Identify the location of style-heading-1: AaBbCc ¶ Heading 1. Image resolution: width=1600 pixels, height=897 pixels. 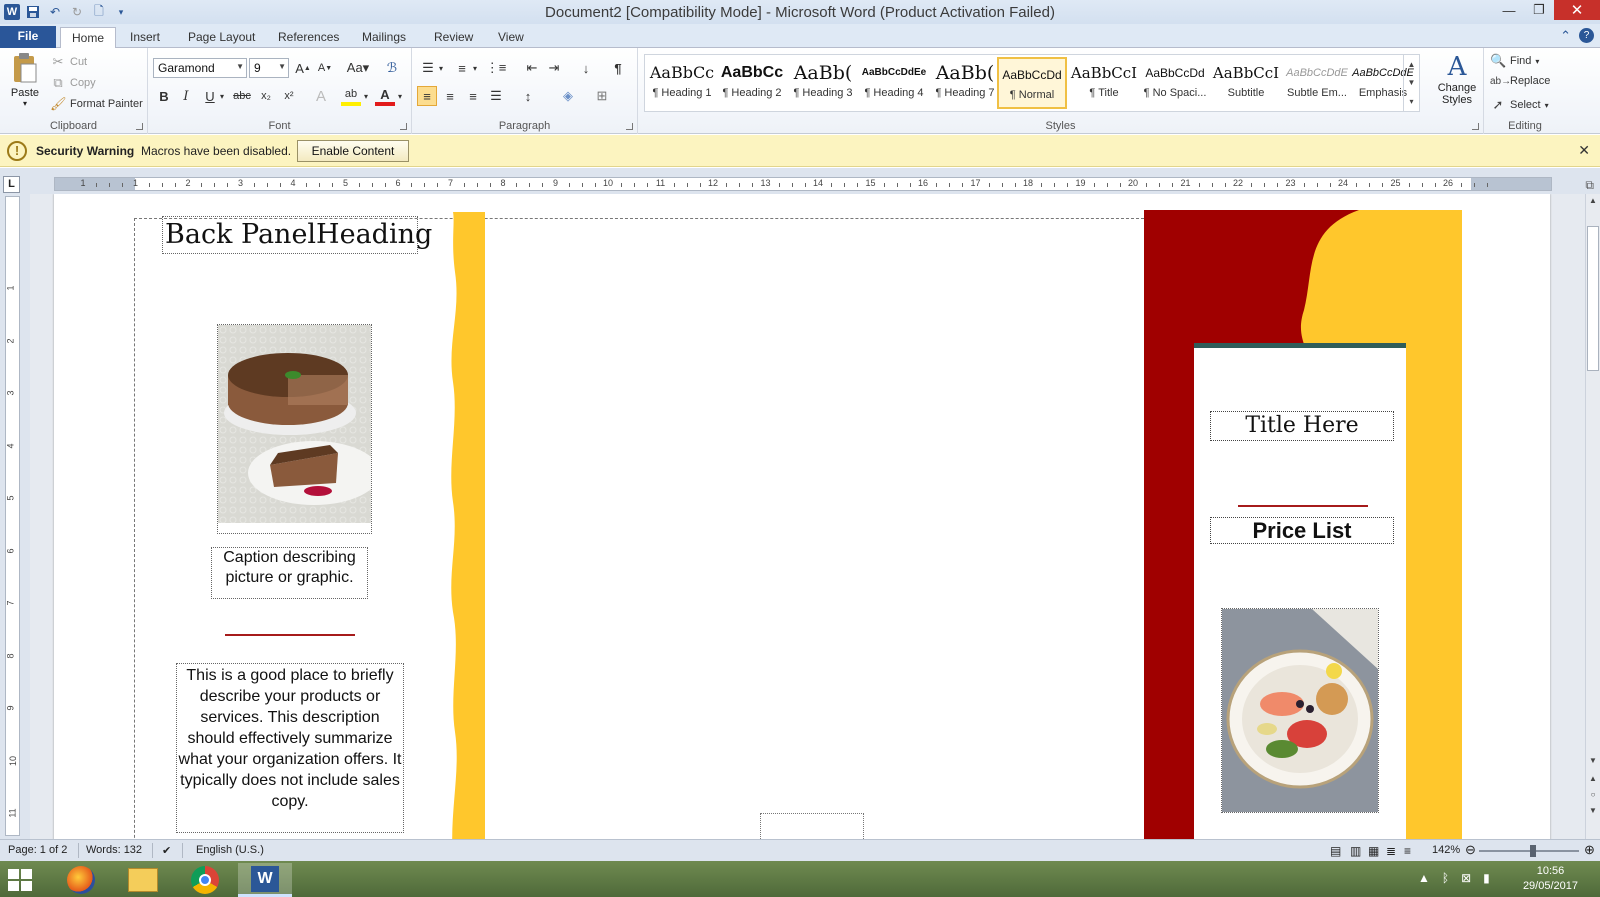
(682, 83).